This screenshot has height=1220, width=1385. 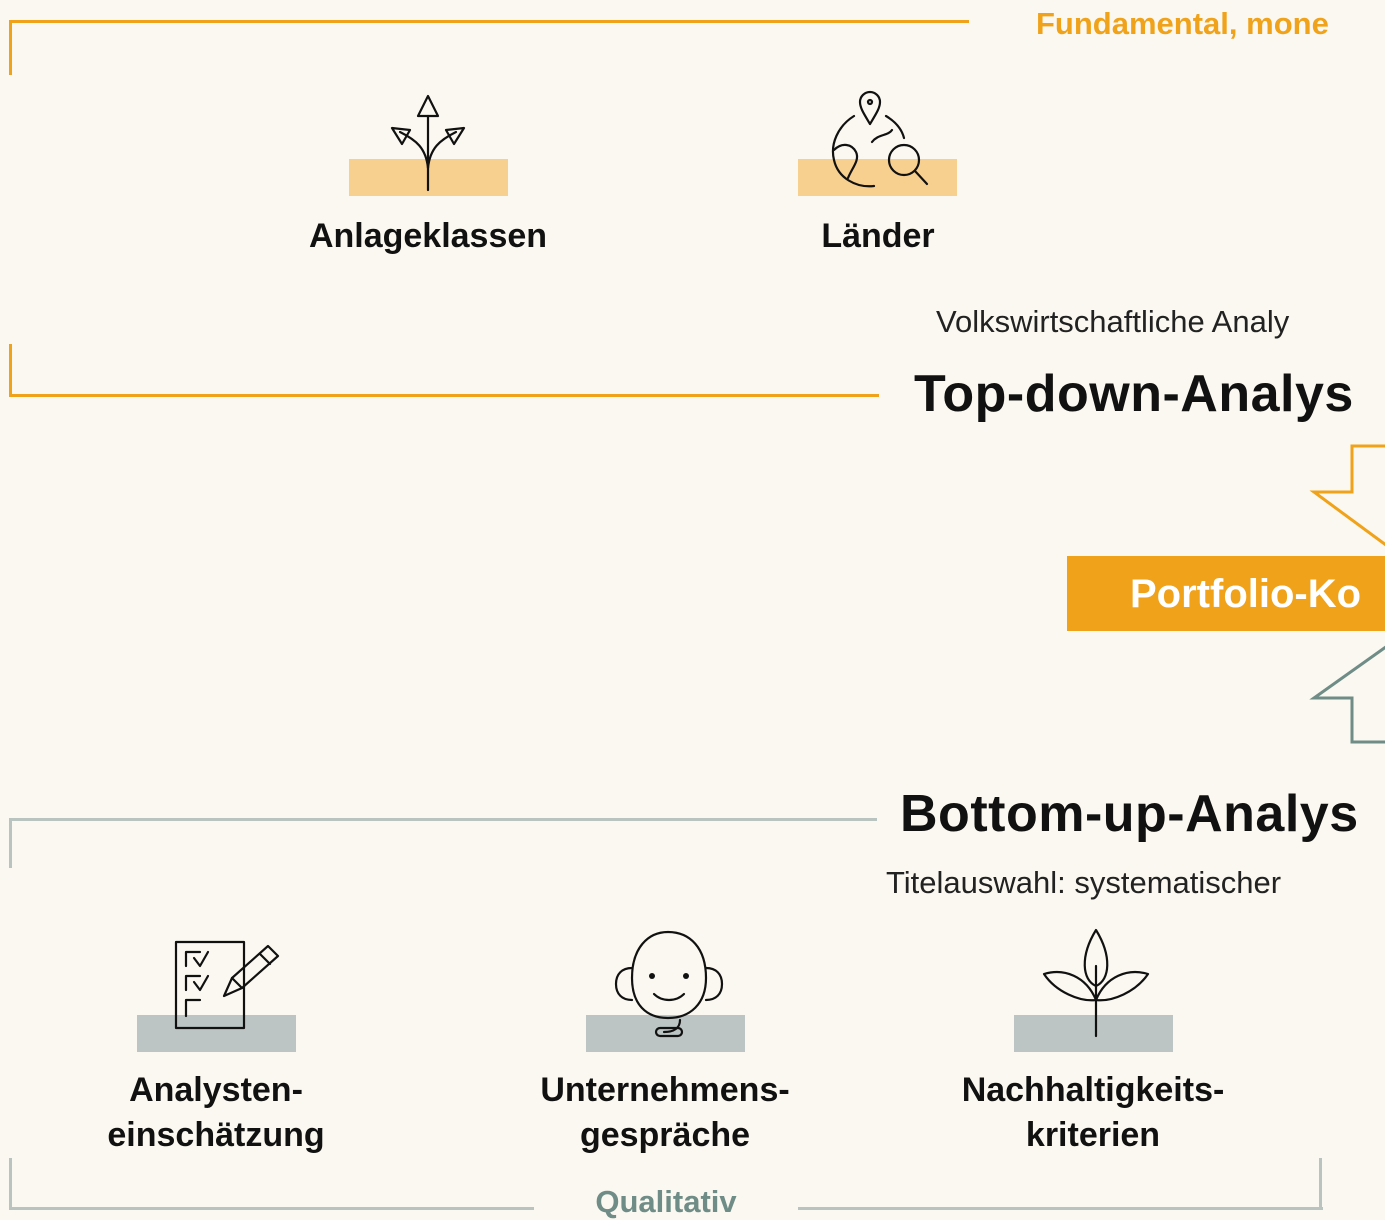 What do you see at coordinates (1060, 1208) in the screenshot?
I see `bottom-bracket-bottom-line-right` at bounding box center [1060, 1208].